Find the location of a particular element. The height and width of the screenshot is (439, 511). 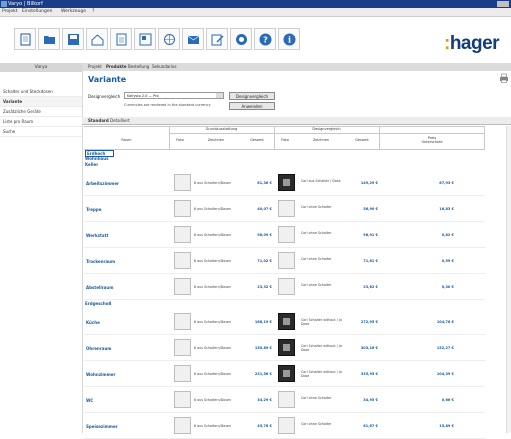

chevron-down-icon is located at coordinates (219, 95).